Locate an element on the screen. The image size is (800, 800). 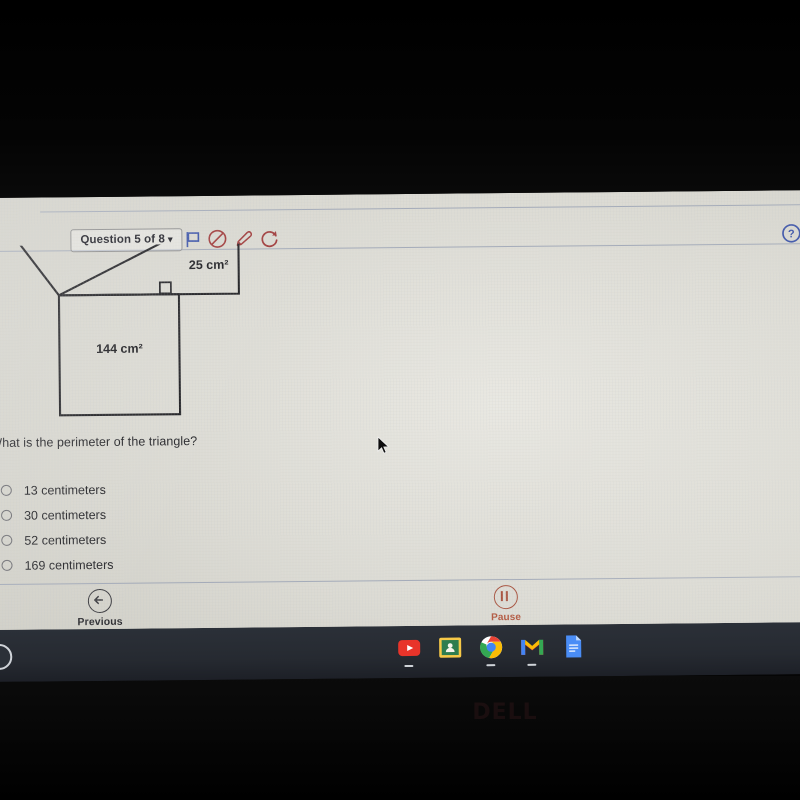
svg-text: 144 cm² is located at coordinates (119, 349).